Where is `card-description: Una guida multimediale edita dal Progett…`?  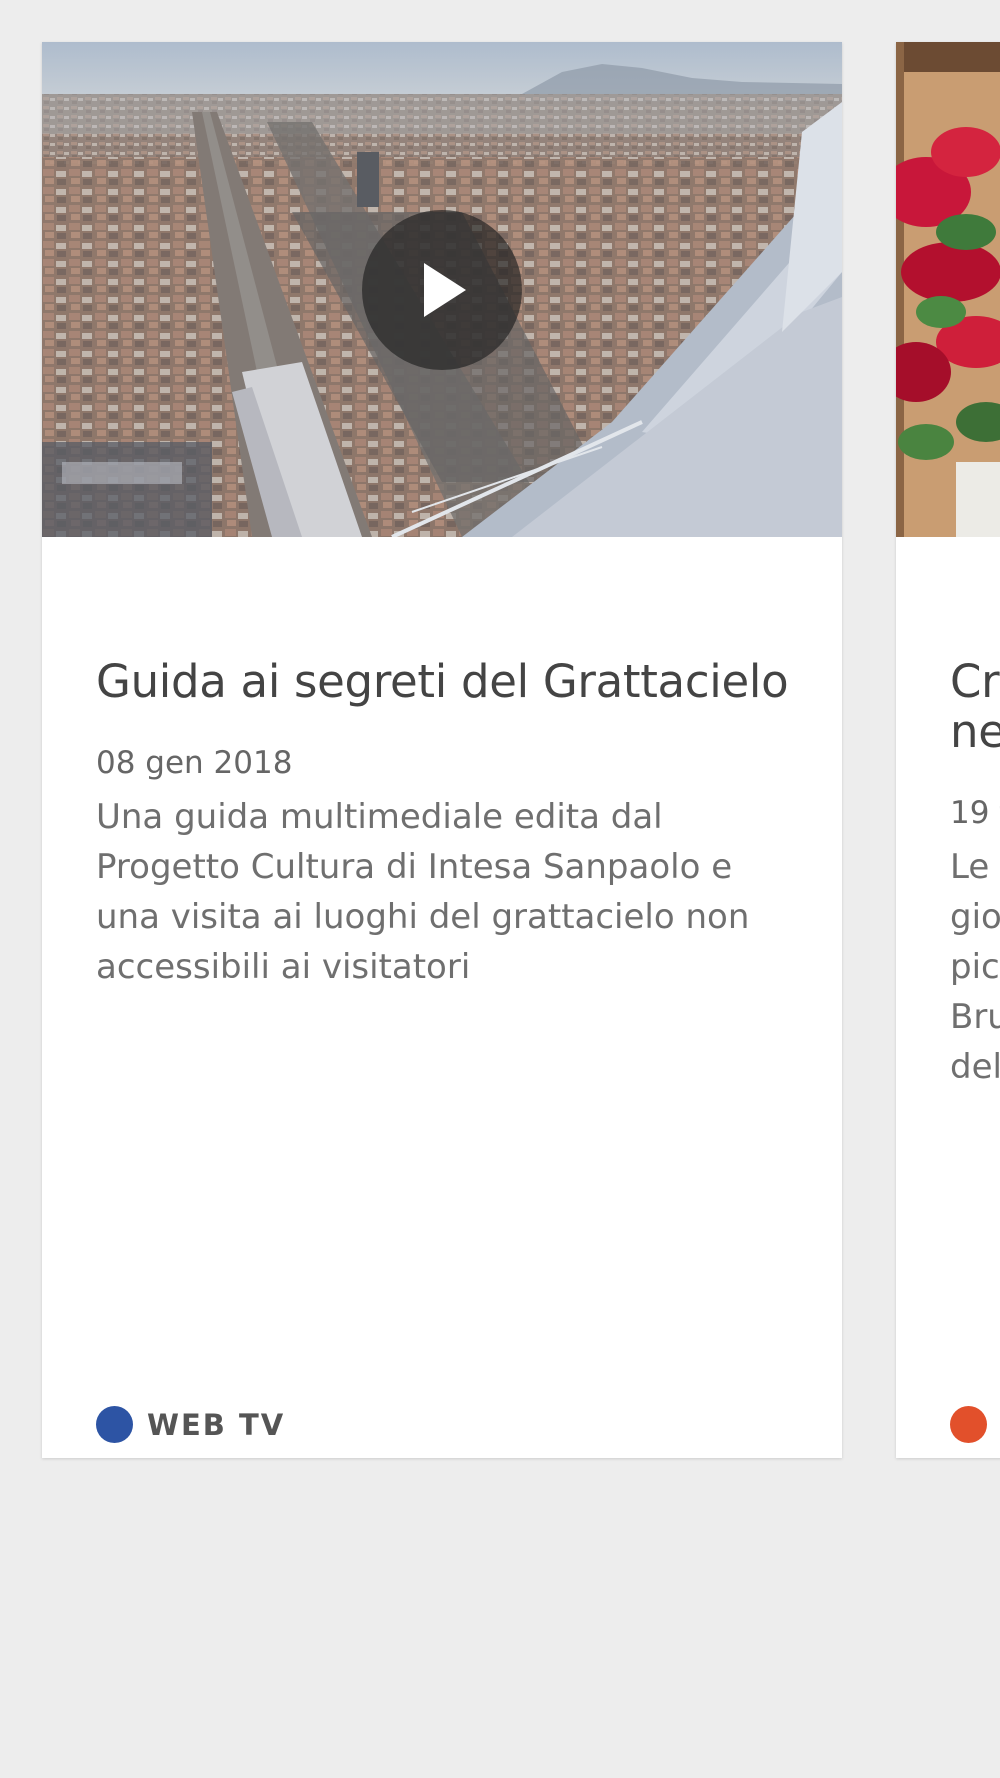 card-description: Una guida multimediale edita dal Progett… is located at coordinates (423, 892).